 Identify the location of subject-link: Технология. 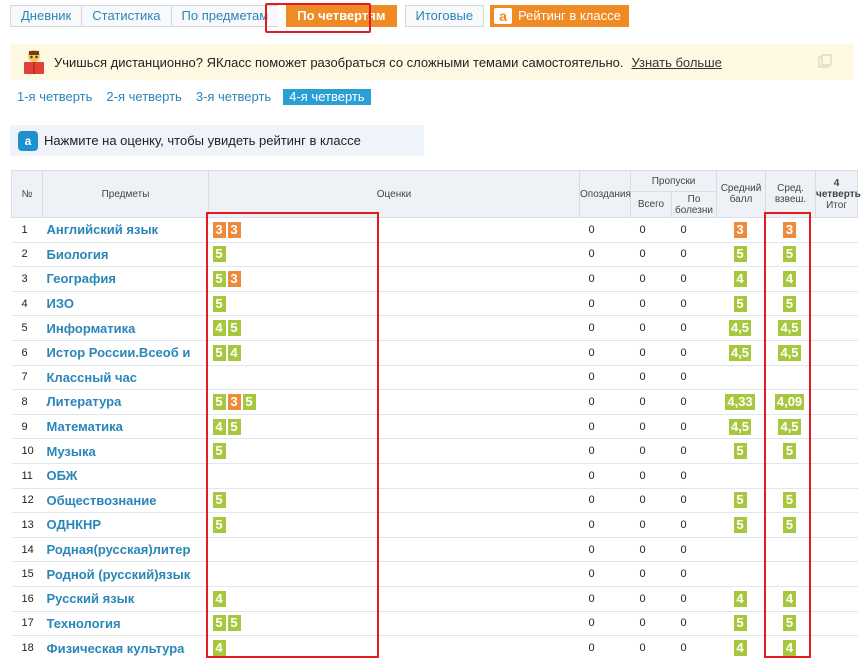
(125, 623).